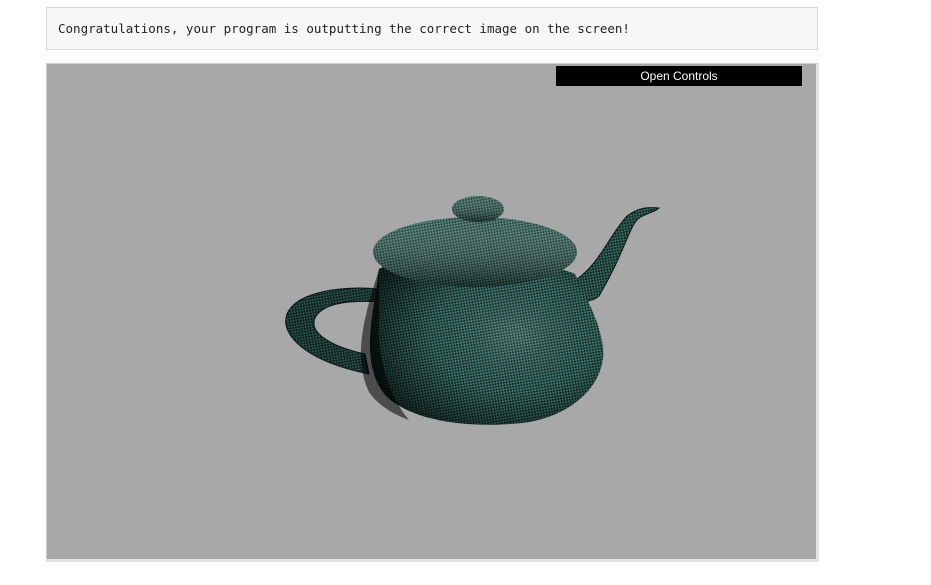 Image resolution: width=931 pixels, height=585 pixels. What do you see at coordinates (618, 254) in the screenshot?
I see `teapot-spout` at bounding box center [618, 254].